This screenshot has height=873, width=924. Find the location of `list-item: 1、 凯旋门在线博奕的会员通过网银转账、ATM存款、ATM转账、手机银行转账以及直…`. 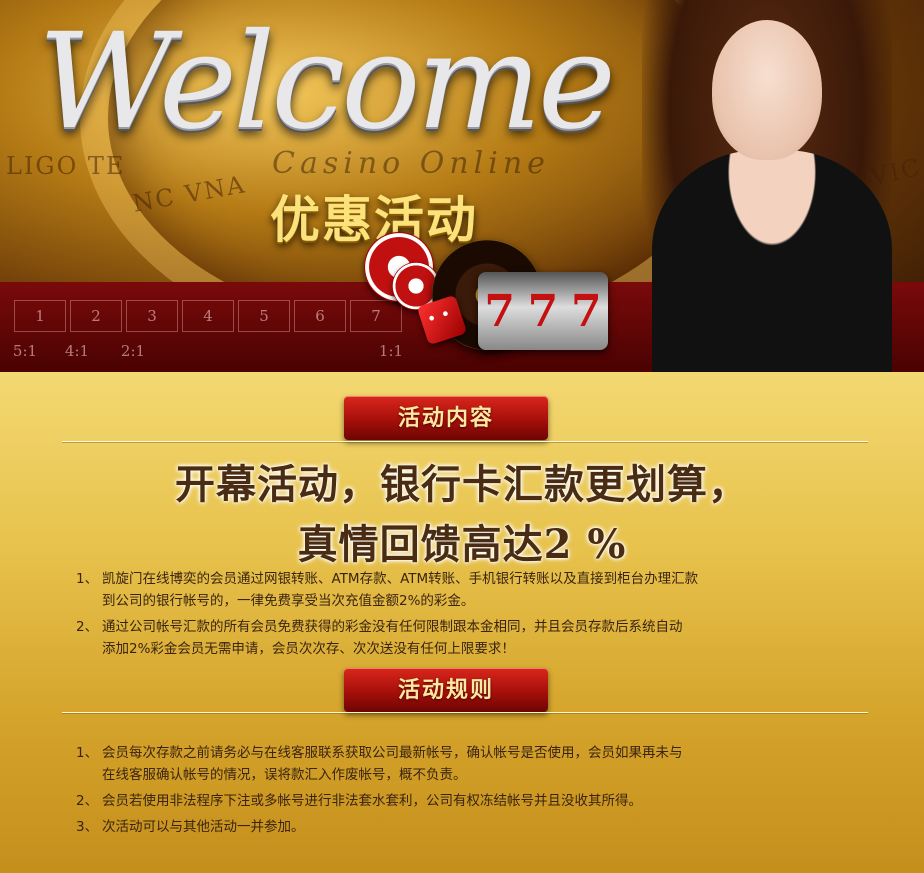

list-item: 1、 凯旋门在线博奕的会员通过网银转账、ATM存款、ATM转账、手机银行转账以及直… is located at coordinates (471, 590).